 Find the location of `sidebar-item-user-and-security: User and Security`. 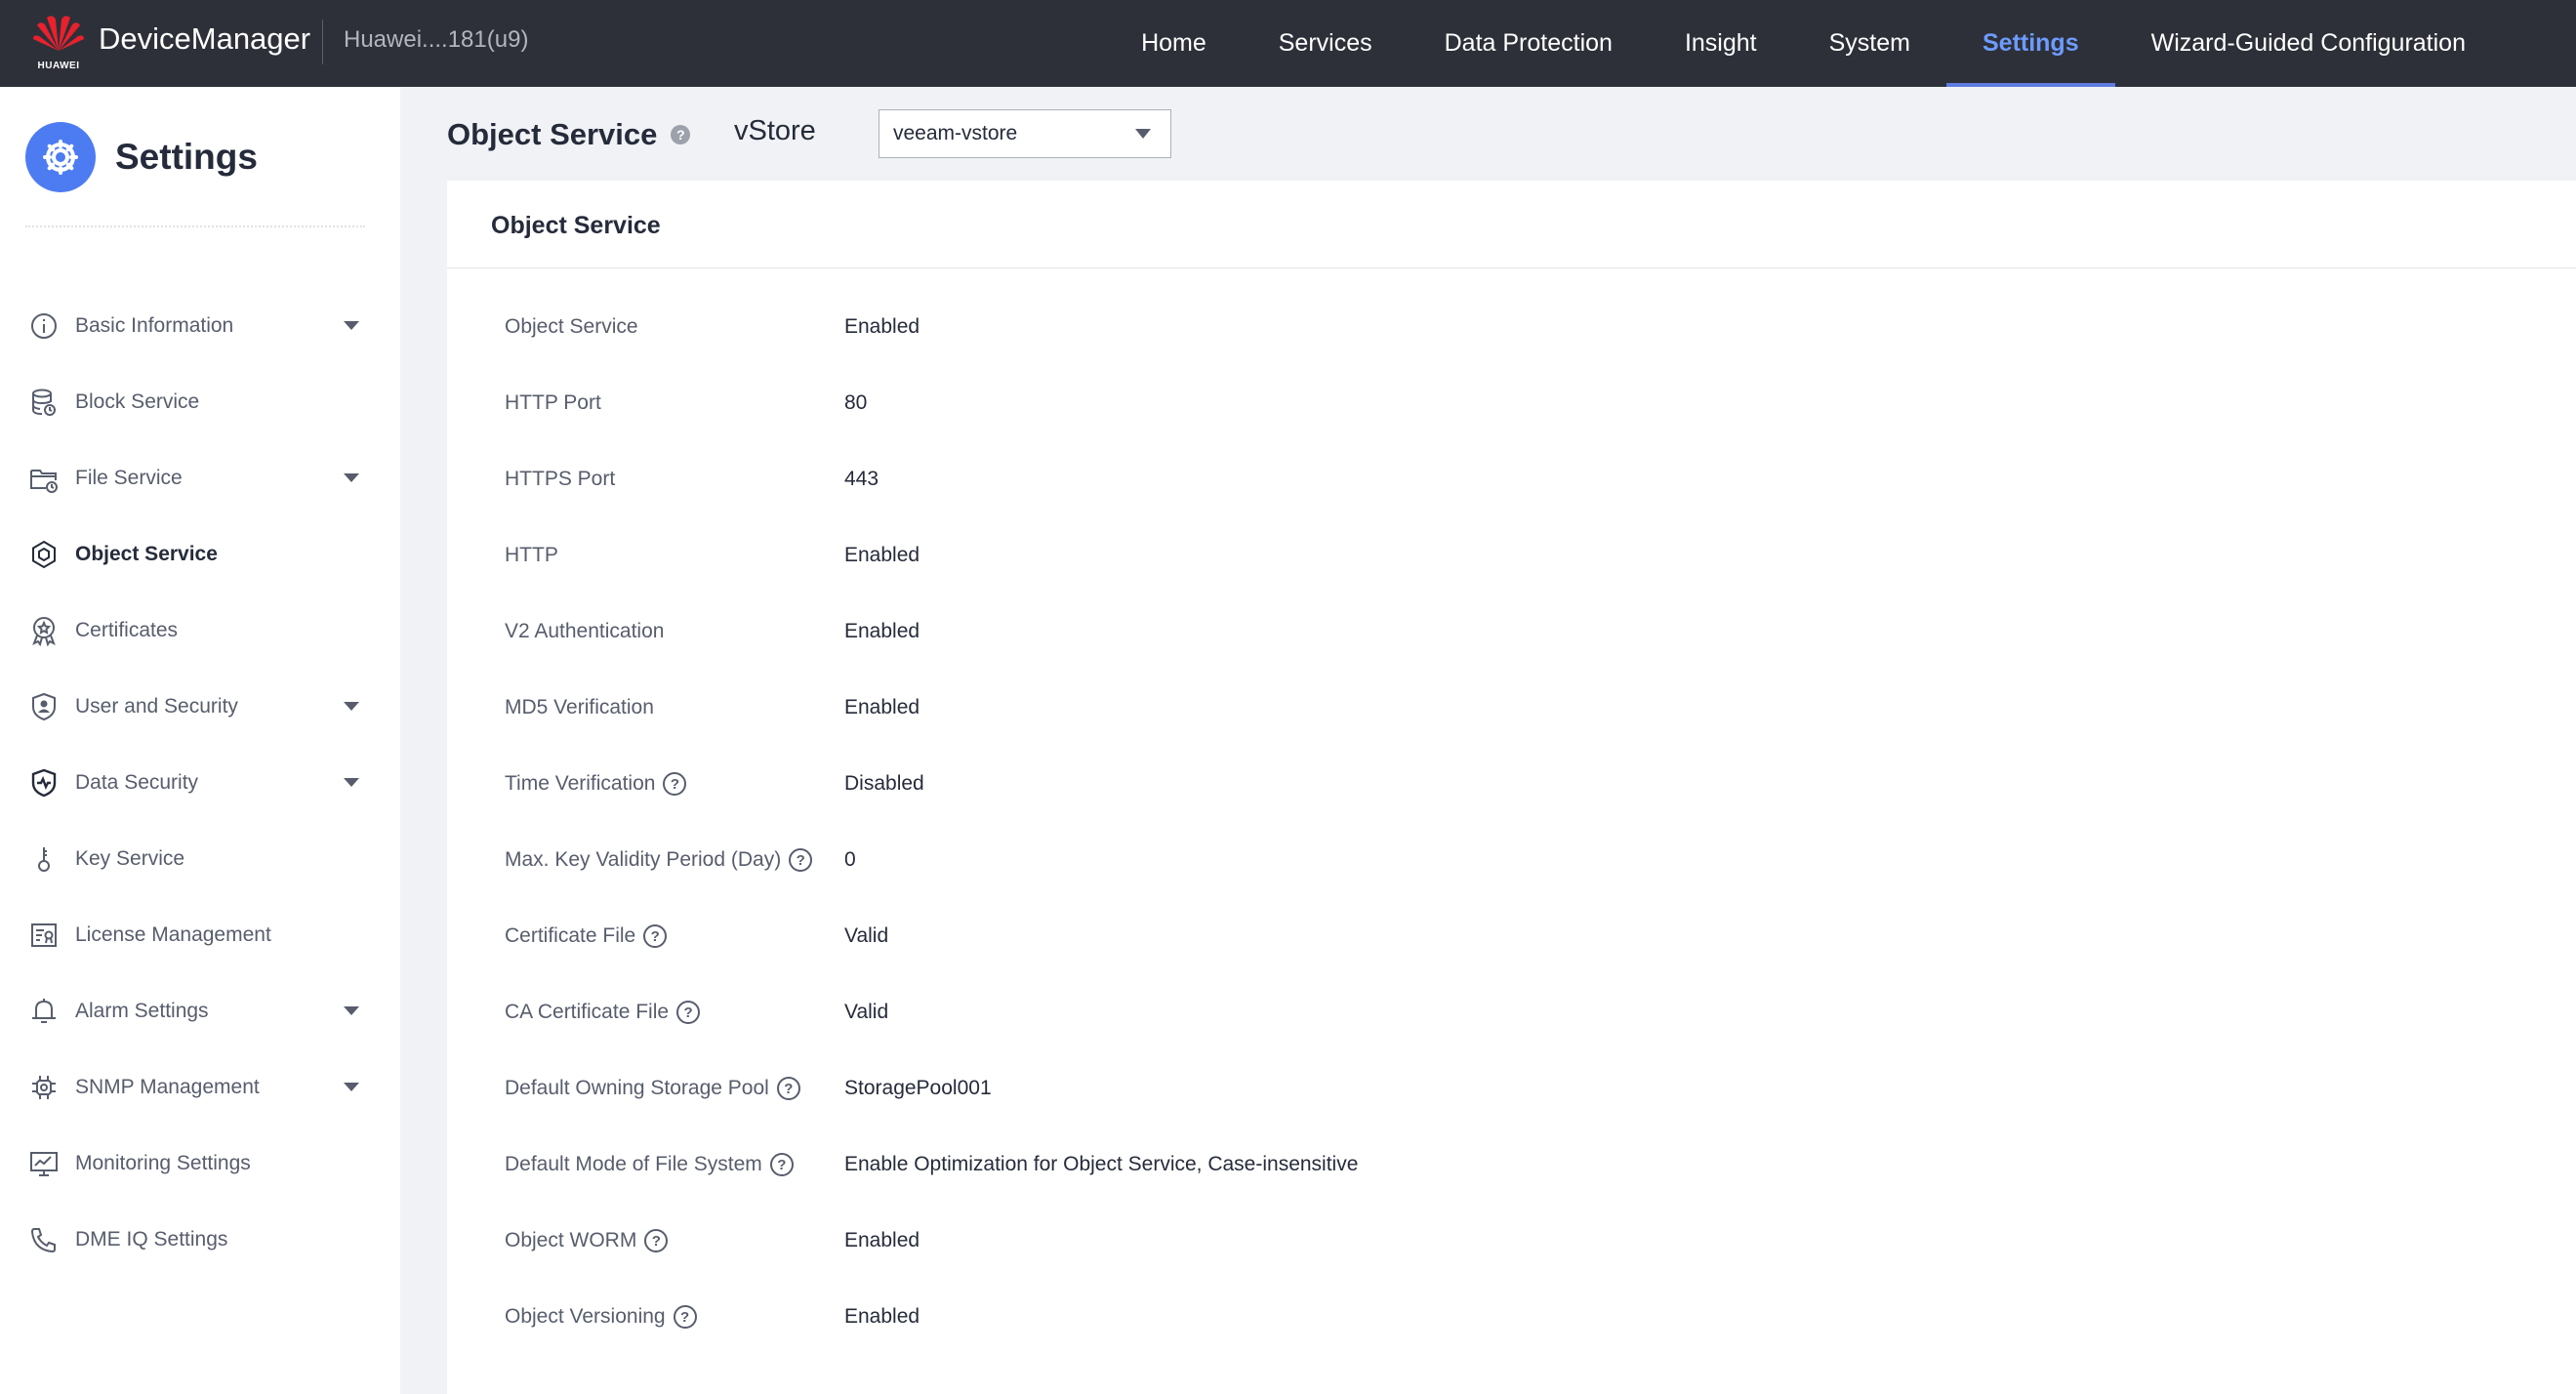

sidebar-item-user-and-security: User and Security is located at coordinates (200, 707).